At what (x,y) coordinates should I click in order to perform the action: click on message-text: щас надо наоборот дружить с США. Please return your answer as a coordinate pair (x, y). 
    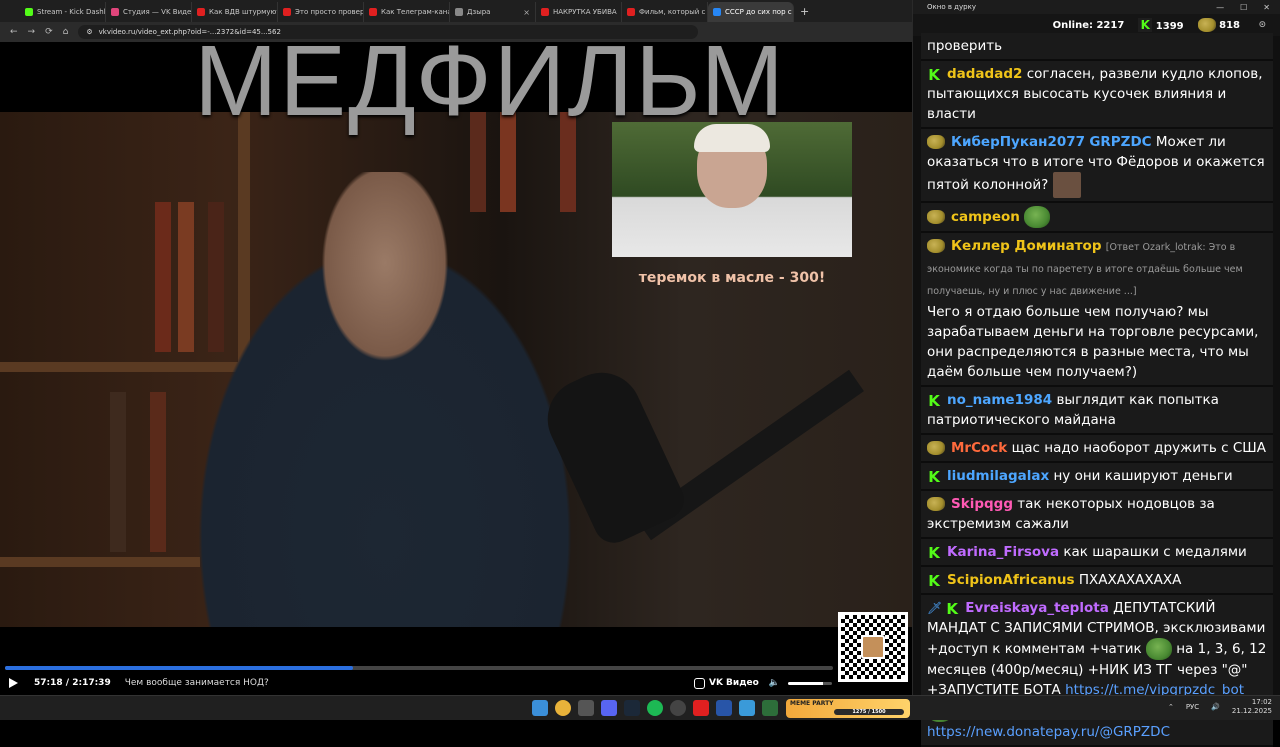
    Looking at the image, I should click on (1138, 448).